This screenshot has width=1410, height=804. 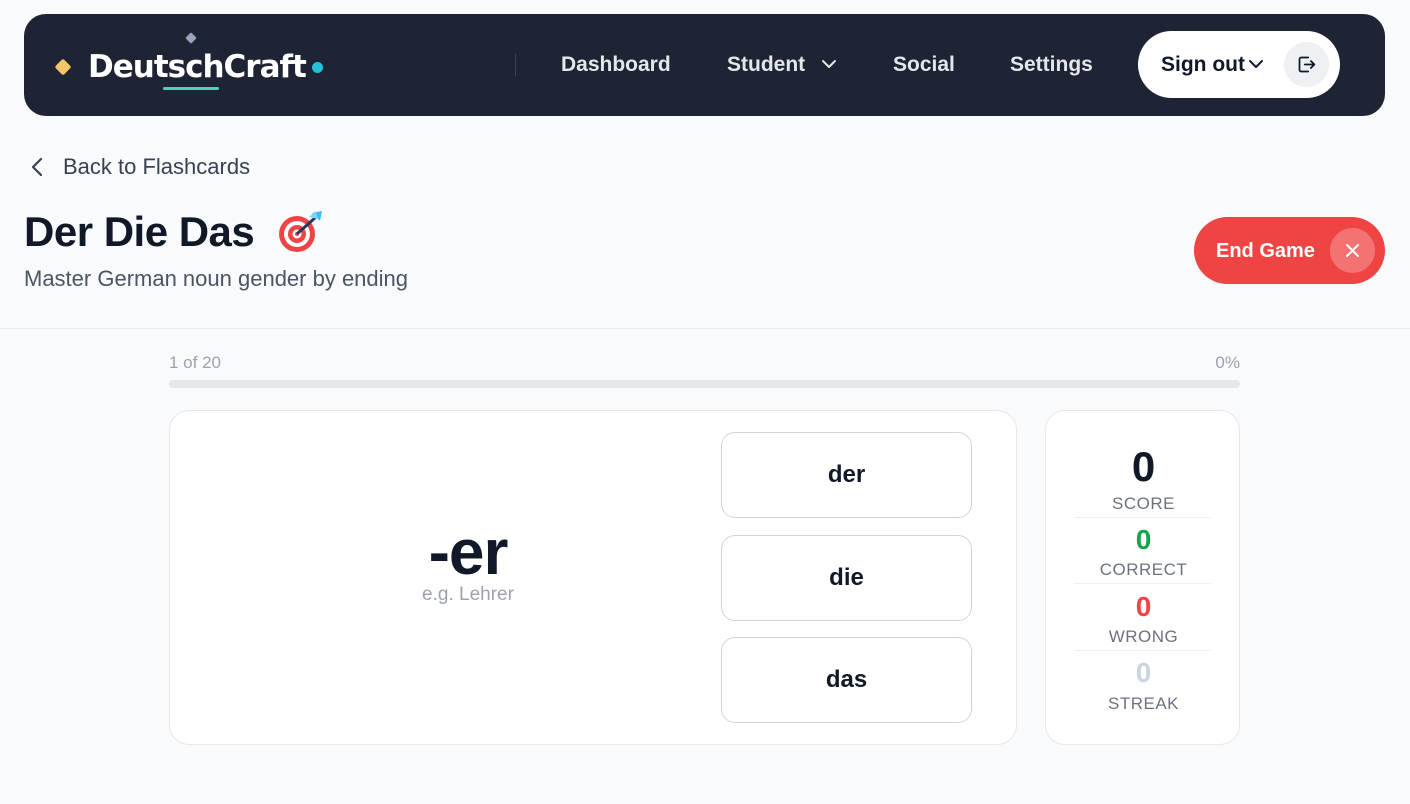 I want to click on correct-value: 0, so click(x=1143, y=539).